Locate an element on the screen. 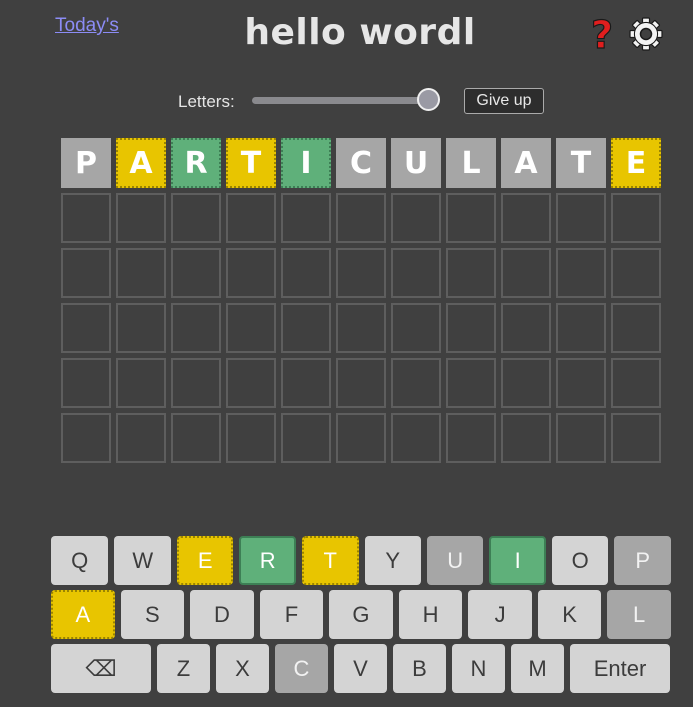 The image size is (693, 707). key-u: U is located at coordinates (455, 560).